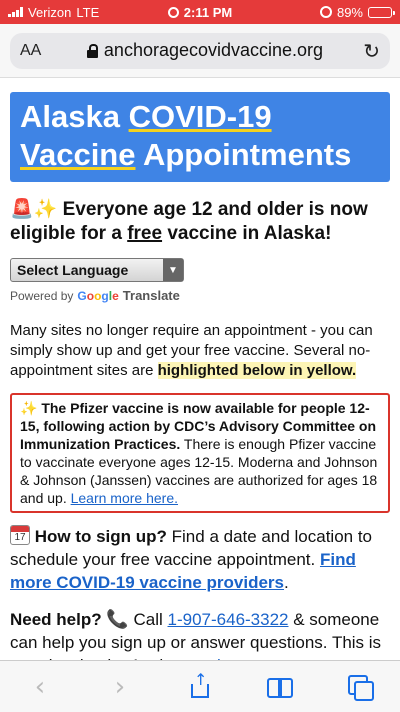 This screenshot has width=400, height=712. Describe the element at coordinates (77, 154) in the screenshot. I see `title-link-vaccine: Vaccine` at that location.